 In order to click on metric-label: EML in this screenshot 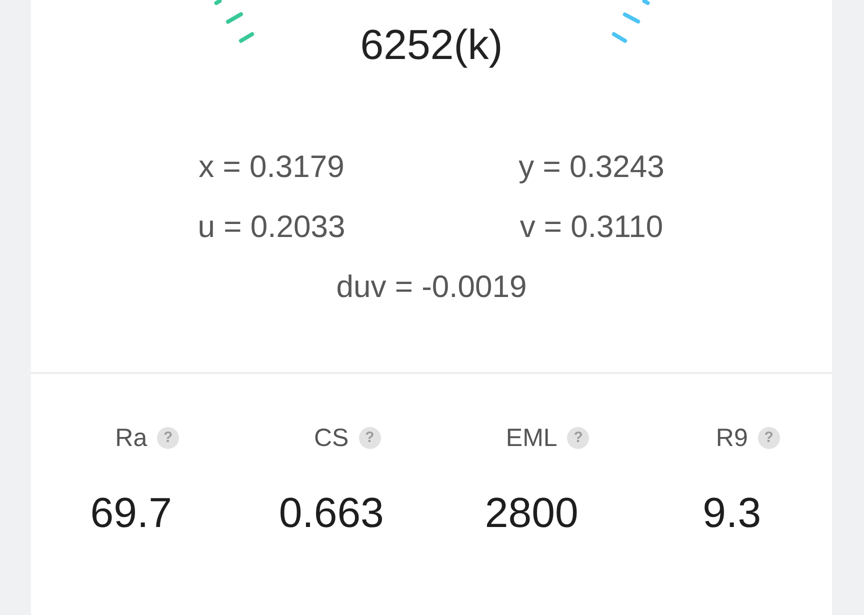, I will do `click(532, 438)`.